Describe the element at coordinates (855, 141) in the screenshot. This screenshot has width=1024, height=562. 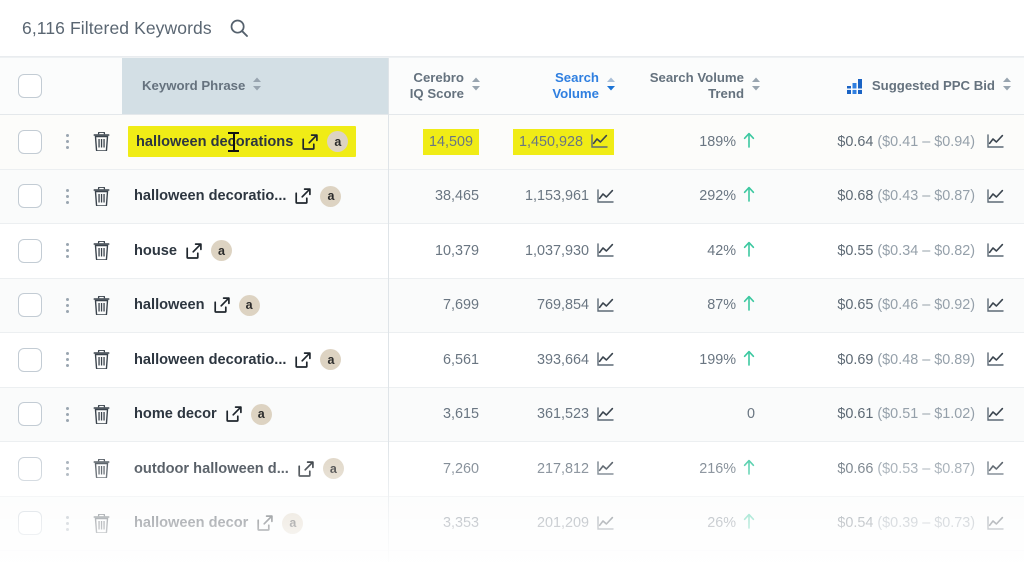
I see `suggested-ppc-bid-value: $0.64` at that location.